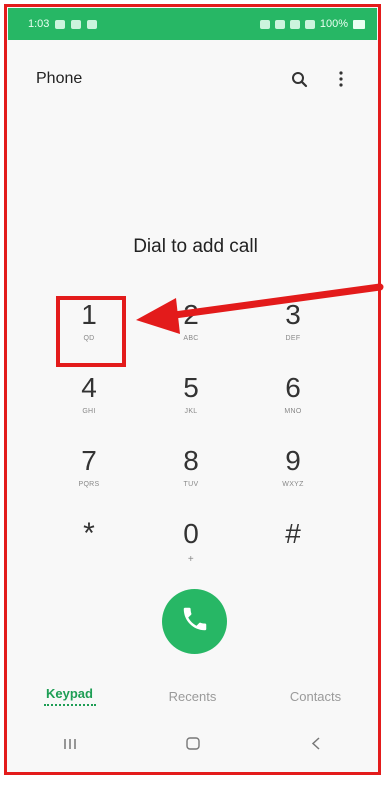 The image size is (391, 785). Describe the element at coordinates (191, 411) in the screenshot. I see `key-letters: JKL` at that location.